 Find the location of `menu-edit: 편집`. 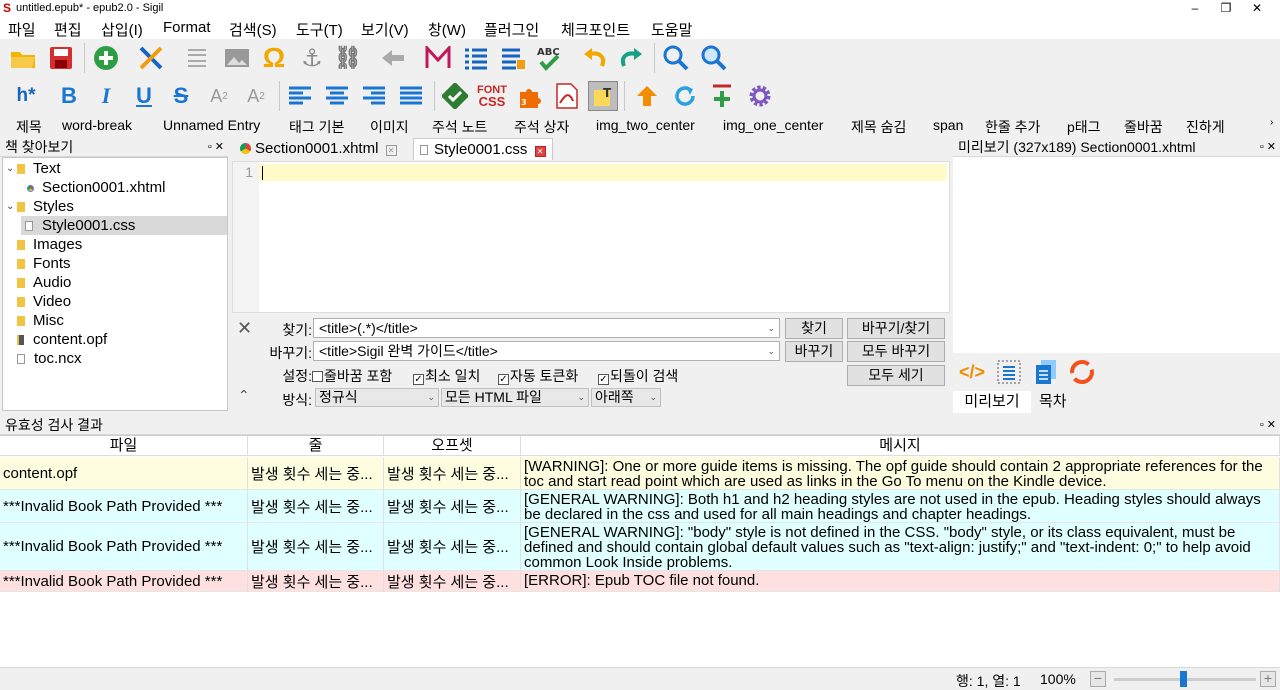

menu-edit: 편집 is located at coordinates (68, 29).